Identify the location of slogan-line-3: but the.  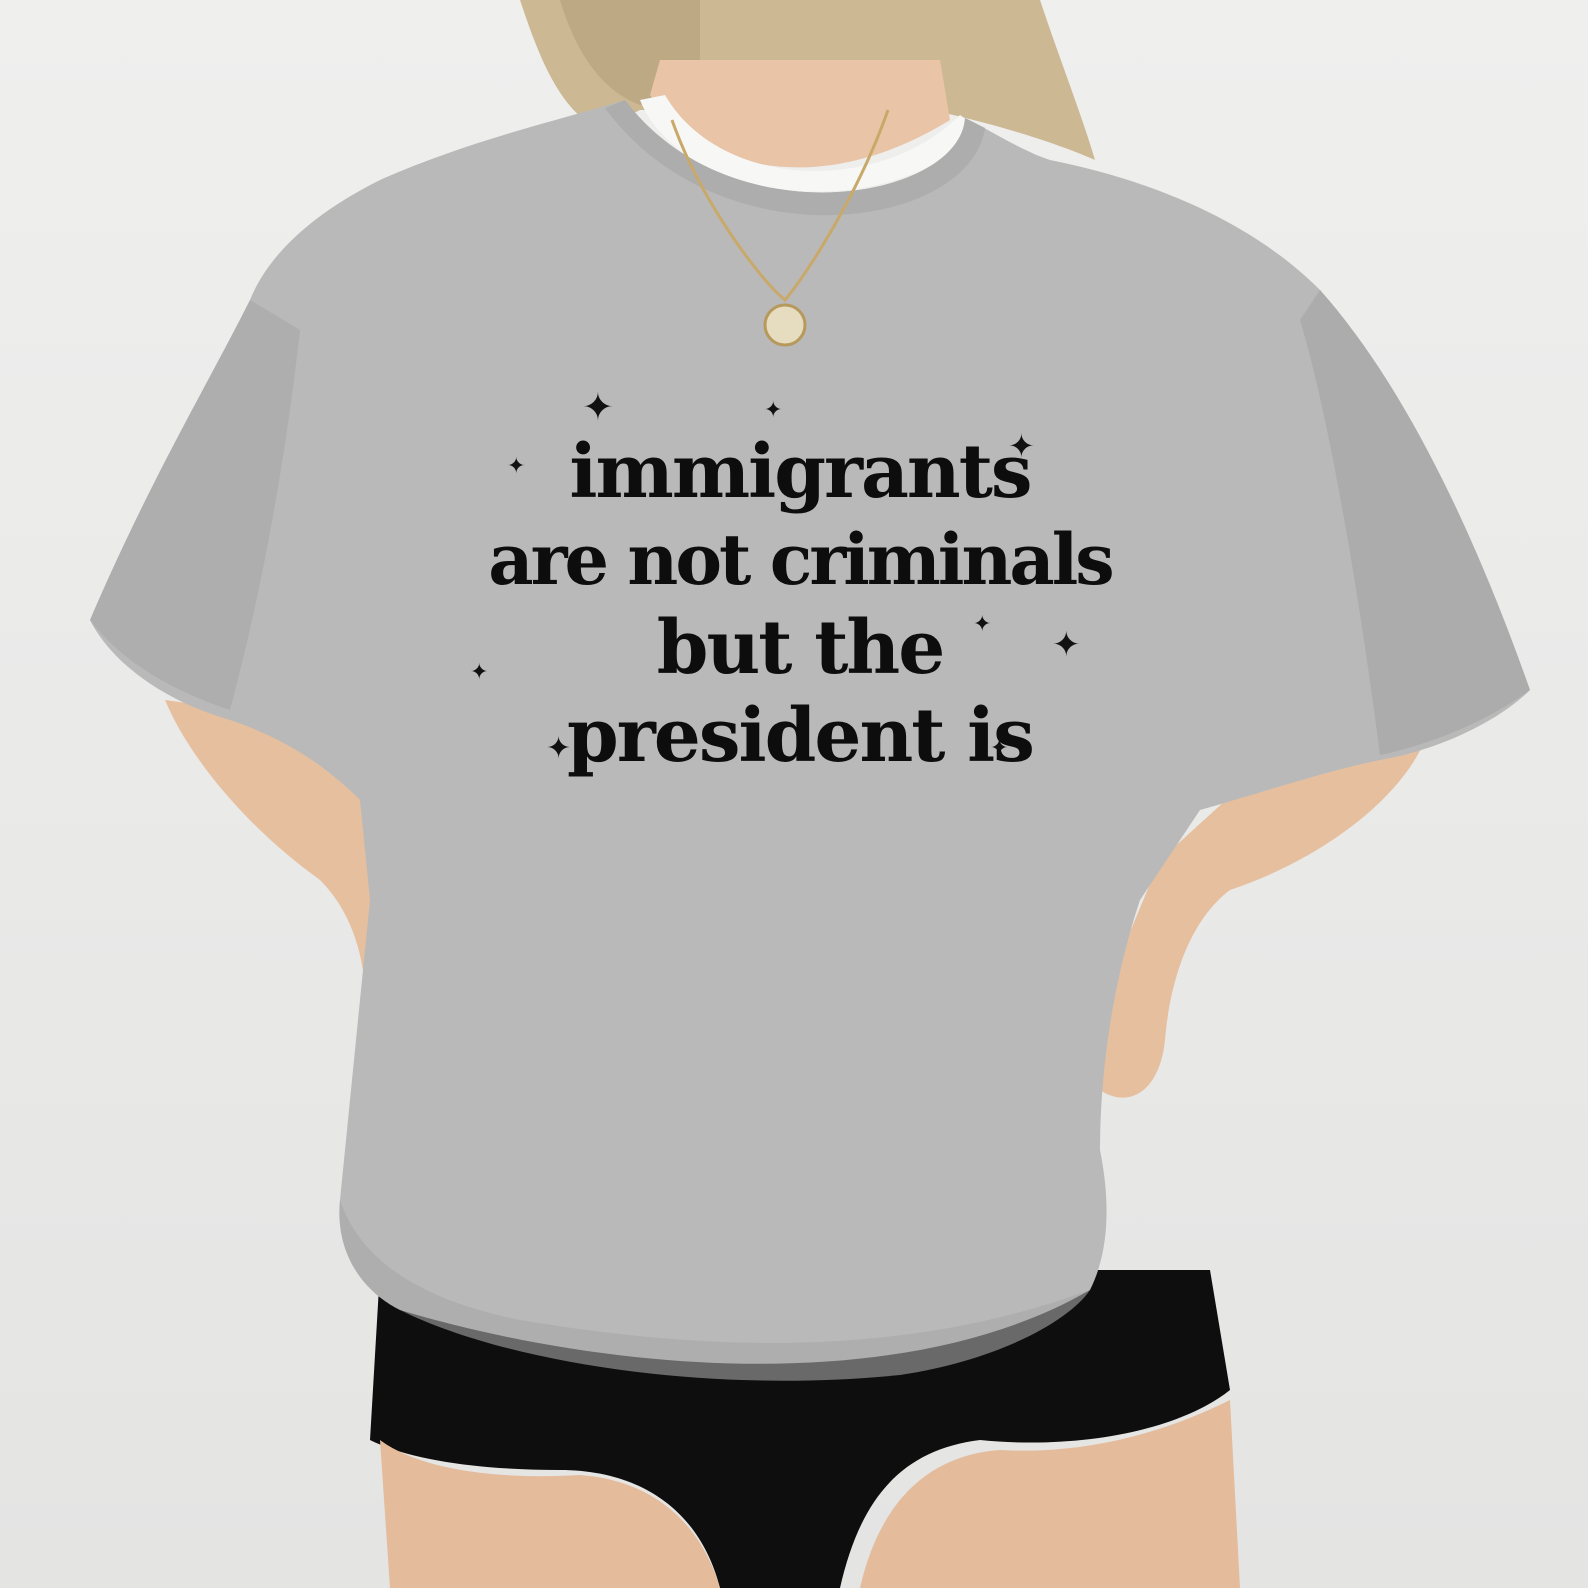
(801, 648).